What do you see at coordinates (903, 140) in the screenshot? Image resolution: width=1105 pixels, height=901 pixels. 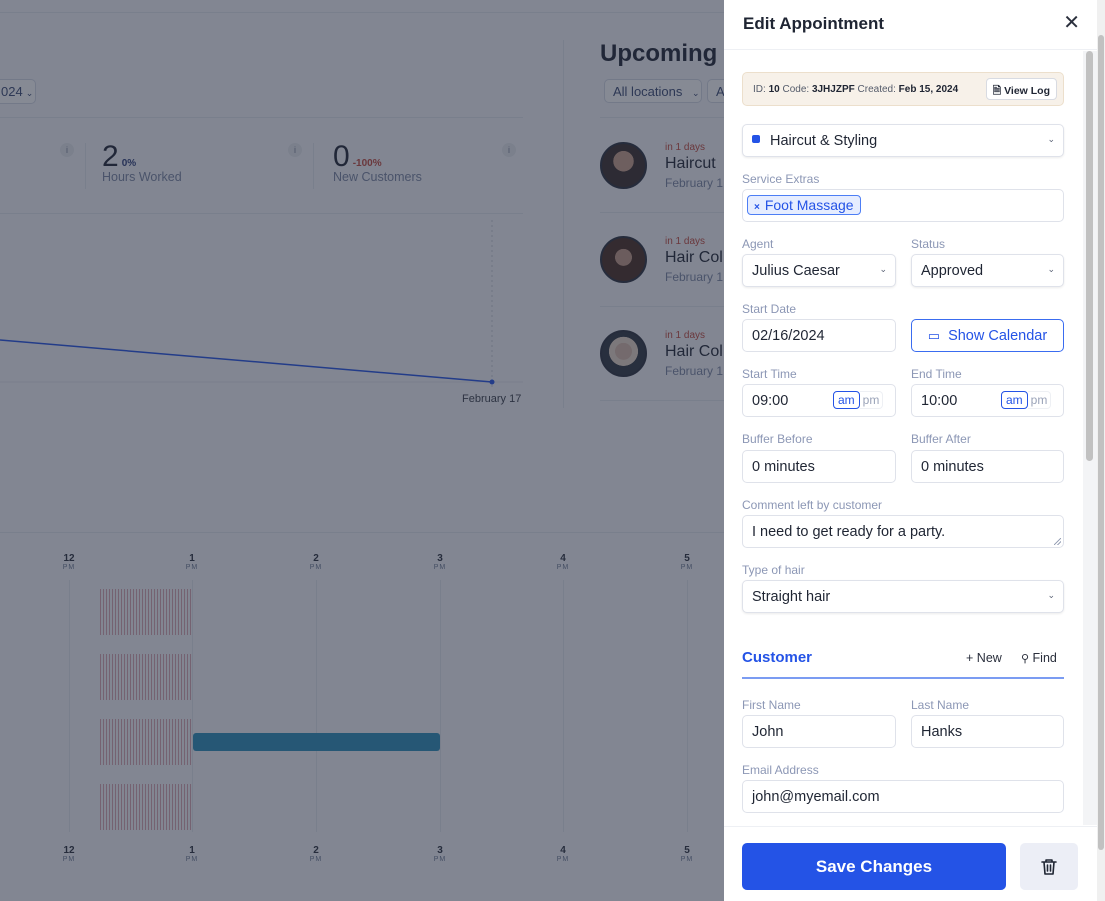 I see `service-select: Haircut & Styling ⌄` at bounding box center [903, 140].